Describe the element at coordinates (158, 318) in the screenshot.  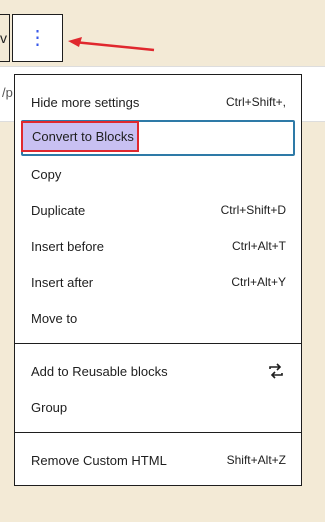
I see `menu-item-move-to: Move to` at that location.